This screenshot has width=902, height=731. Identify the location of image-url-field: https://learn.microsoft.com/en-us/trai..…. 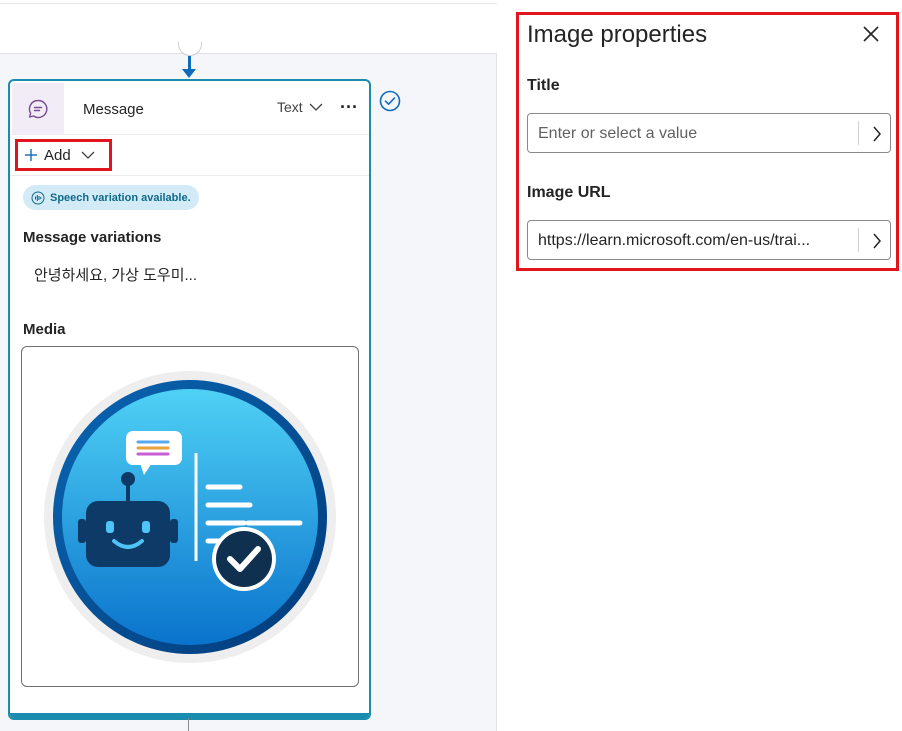
(709, 240).